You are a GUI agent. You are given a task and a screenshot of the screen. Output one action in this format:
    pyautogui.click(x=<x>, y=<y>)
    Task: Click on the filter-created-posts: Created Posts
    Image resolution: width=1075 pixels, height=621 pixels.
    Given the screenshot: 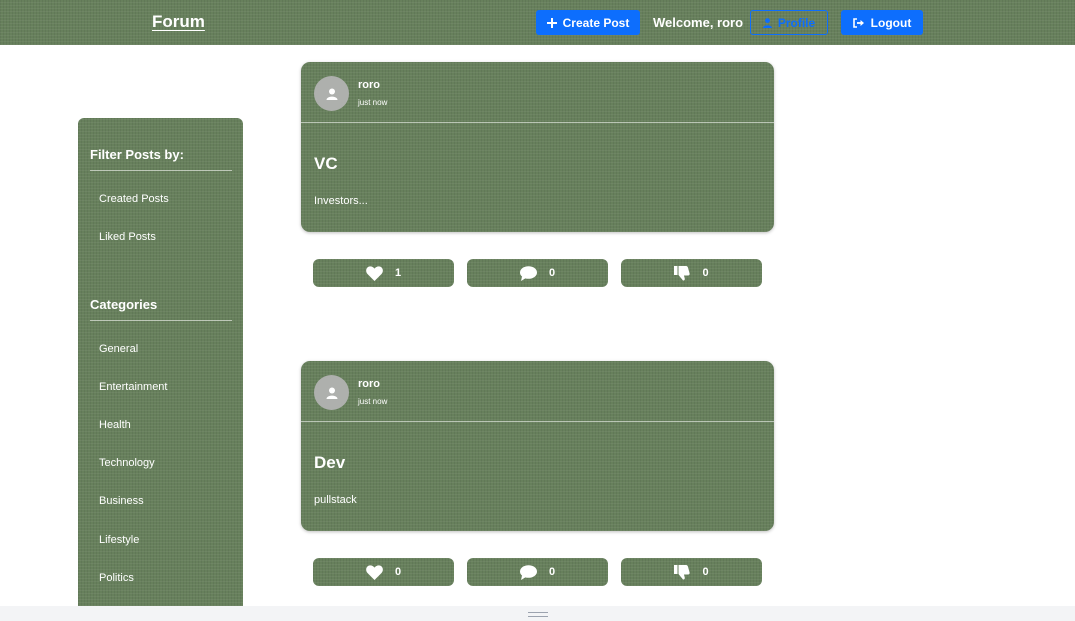 What is the action you would take?
    pyautogui.click(x=134, y=199)
    